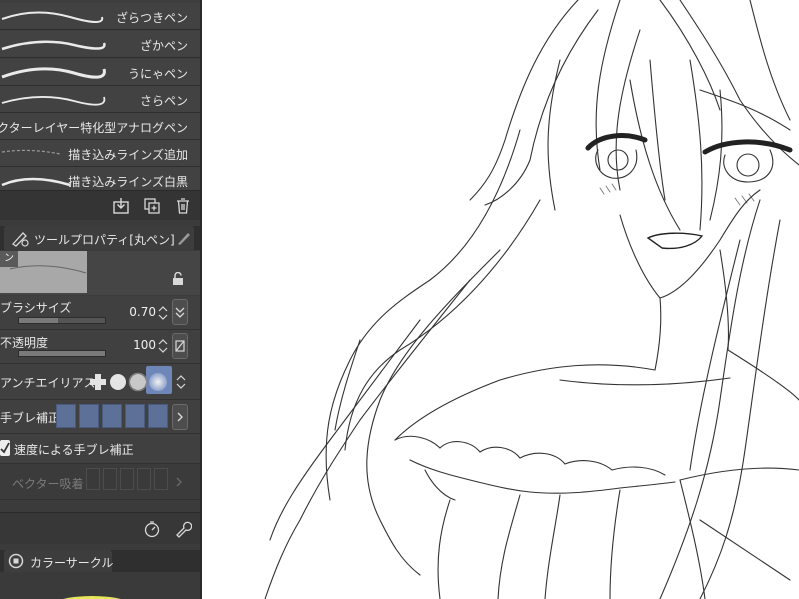 This screenshot has width=799, height=599. What do you see at coordinates (158, 382) in the screenshot?
I see `antialias-strong-icon` at bounding box center [158, 382].